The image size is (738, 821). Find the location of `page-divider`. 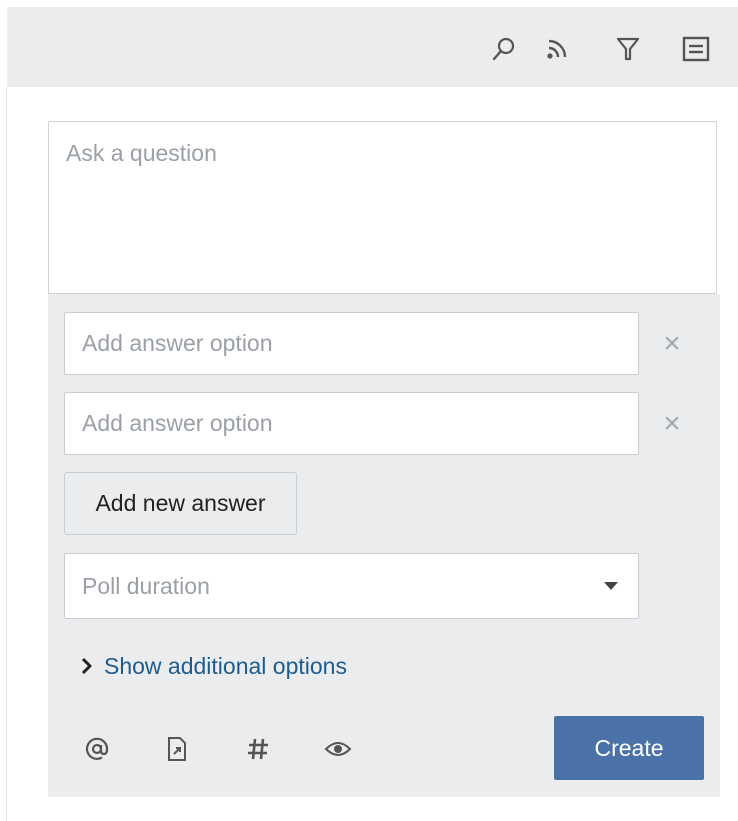

page-divider is located at coordinates (6, 454).